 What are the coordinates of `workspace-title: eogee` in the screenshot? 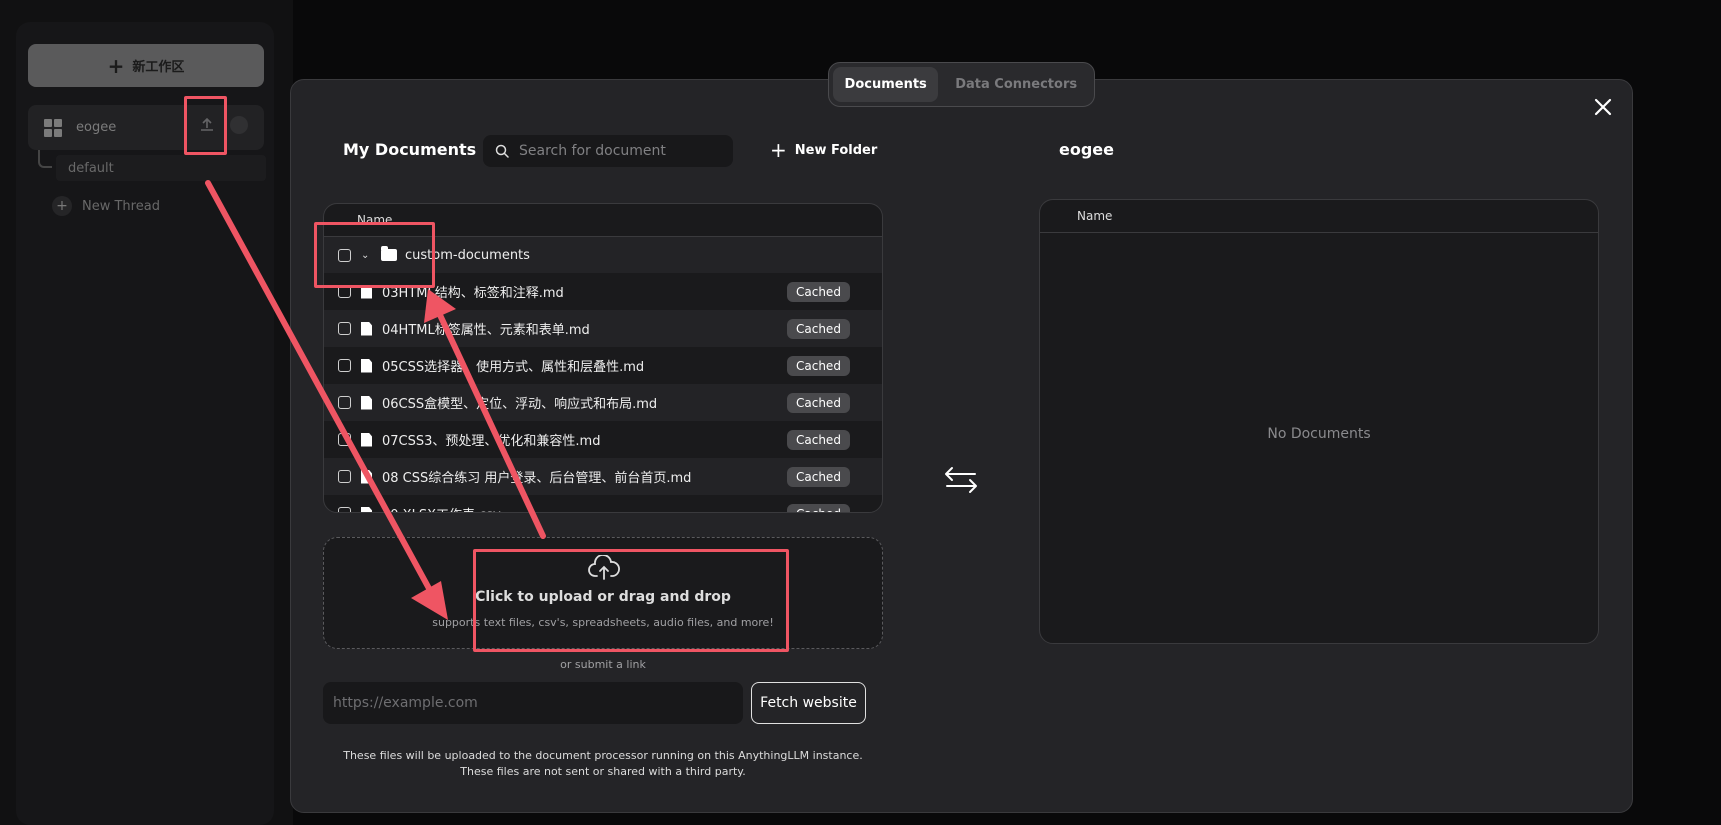 It's located at (1086, 149).